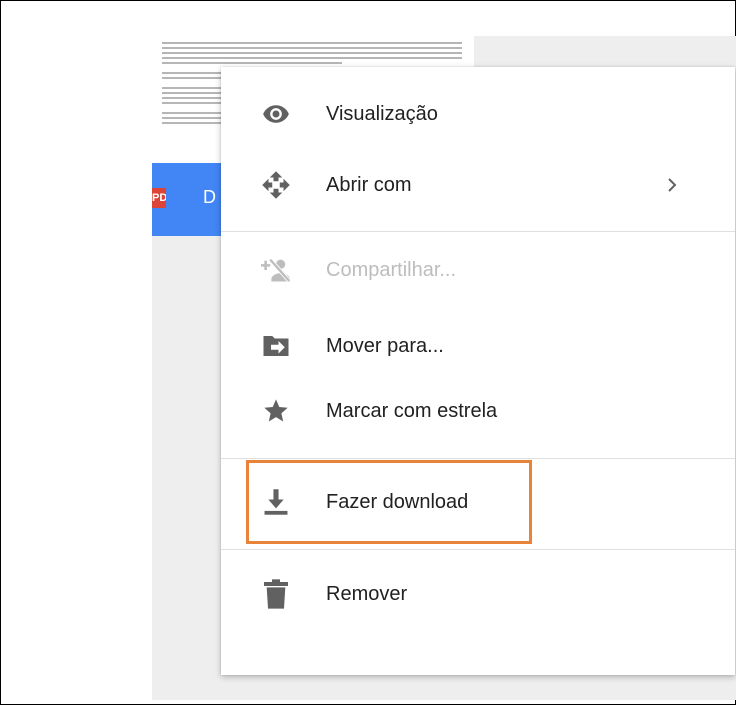 The height and width of the screenshot is (705, 736). Describe the element at coordinates (478, 185) in the screenshot. I see `menu-item-abrir-com: Abrir com` at that location.